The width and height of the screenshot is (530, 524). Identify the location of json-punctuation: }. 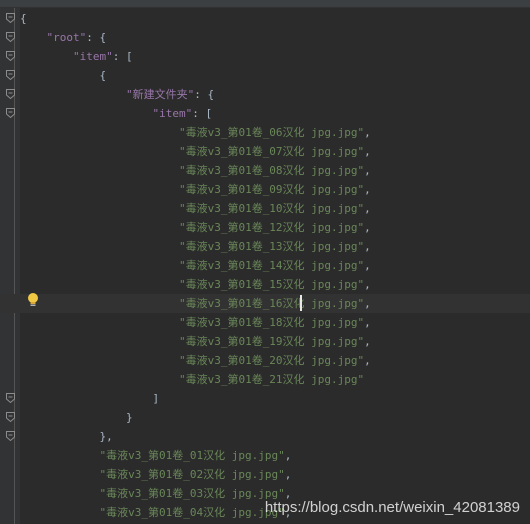
(76, 417).